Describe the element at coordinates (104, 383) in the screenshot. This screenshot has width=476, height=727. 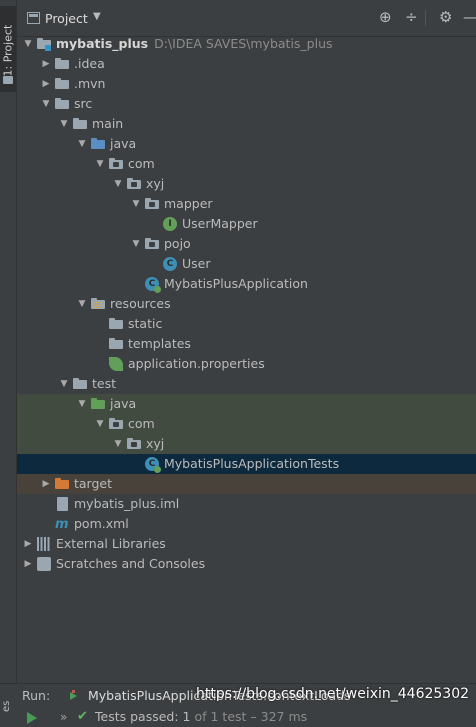
I see `tree-item-label: test` at that location.